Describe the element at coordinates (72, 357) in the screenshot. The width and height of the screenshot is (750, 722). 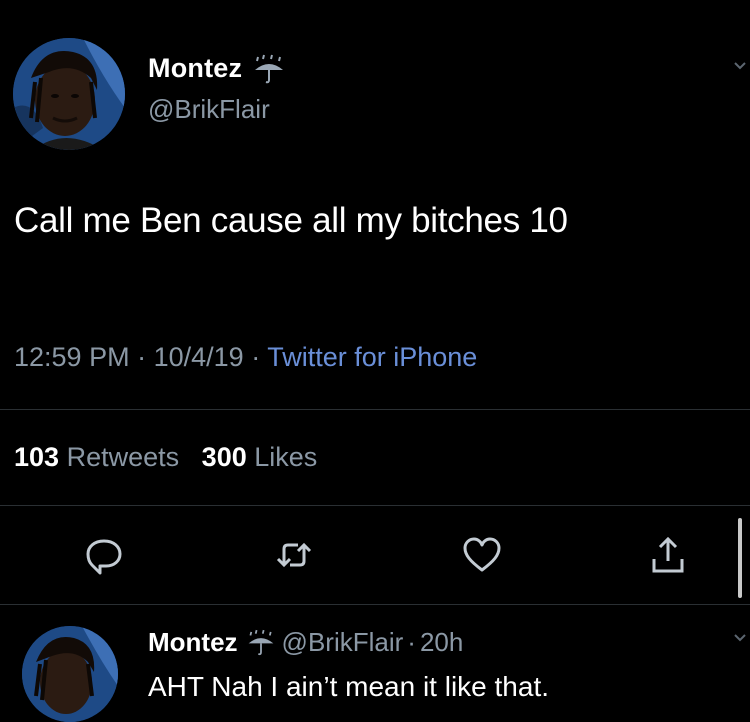
I see `tweet-time: 12:59 PM` at that location.